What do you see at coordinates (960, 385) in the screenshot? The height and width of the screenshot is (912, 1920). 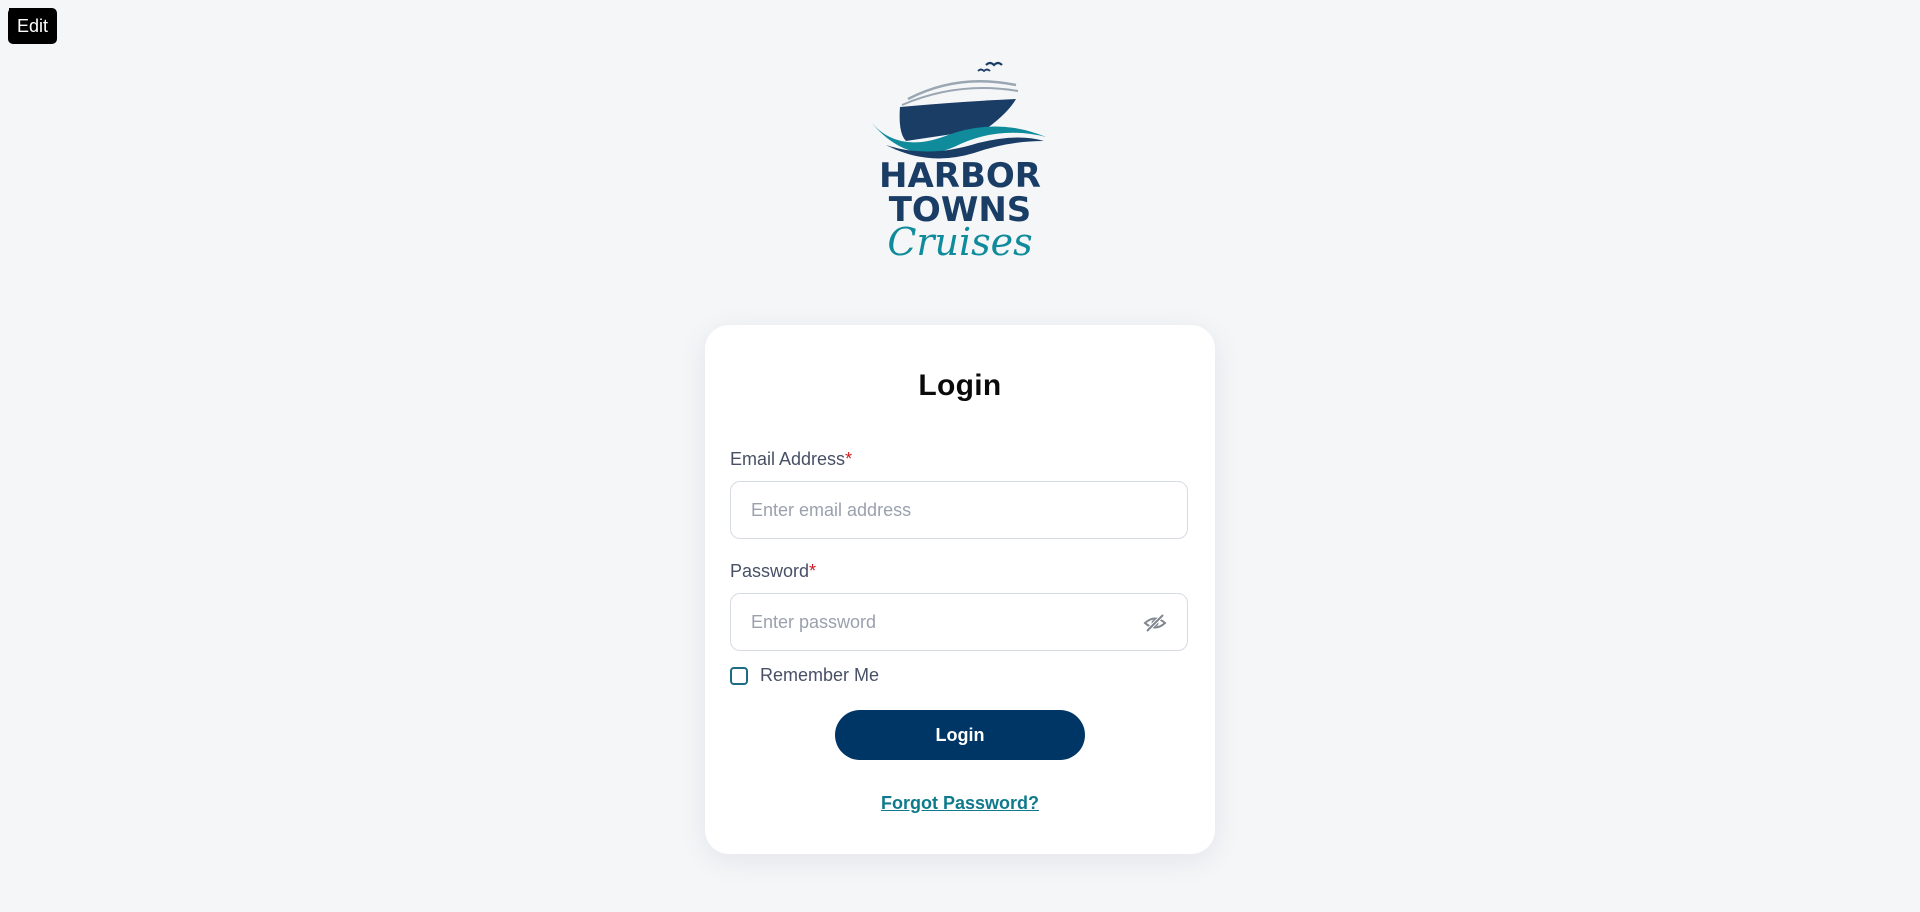 I see `login-title: Login` at bounding box center [960, 385].